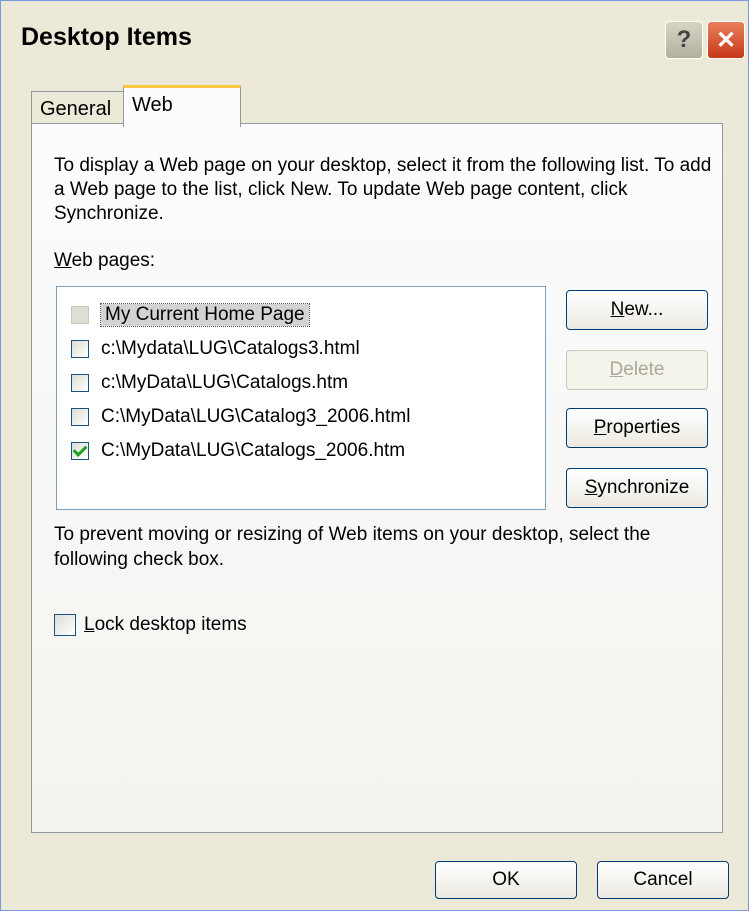 The height and width of the screenshot is (911, 749). What do you see at coordinates (637, 370) in the screenshot?
I see `delete-button: Delete` at bounding box center [637, 370].